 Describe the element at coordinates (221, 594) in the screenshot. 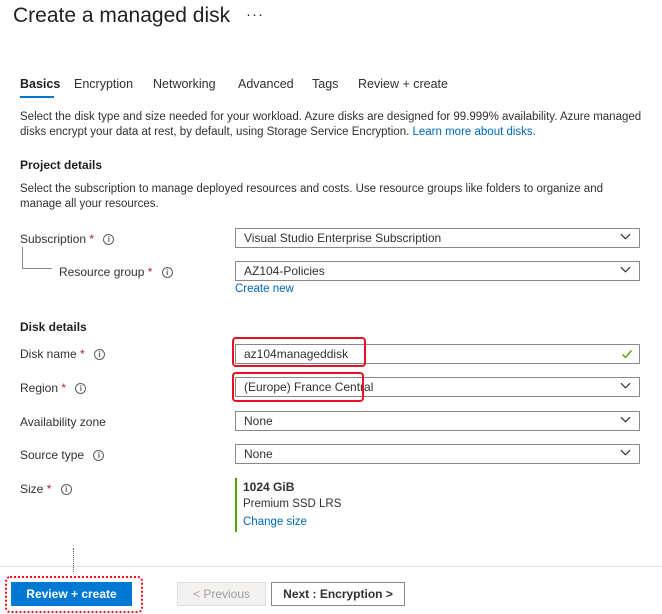

I see `previous-button: < Previous` at that location.